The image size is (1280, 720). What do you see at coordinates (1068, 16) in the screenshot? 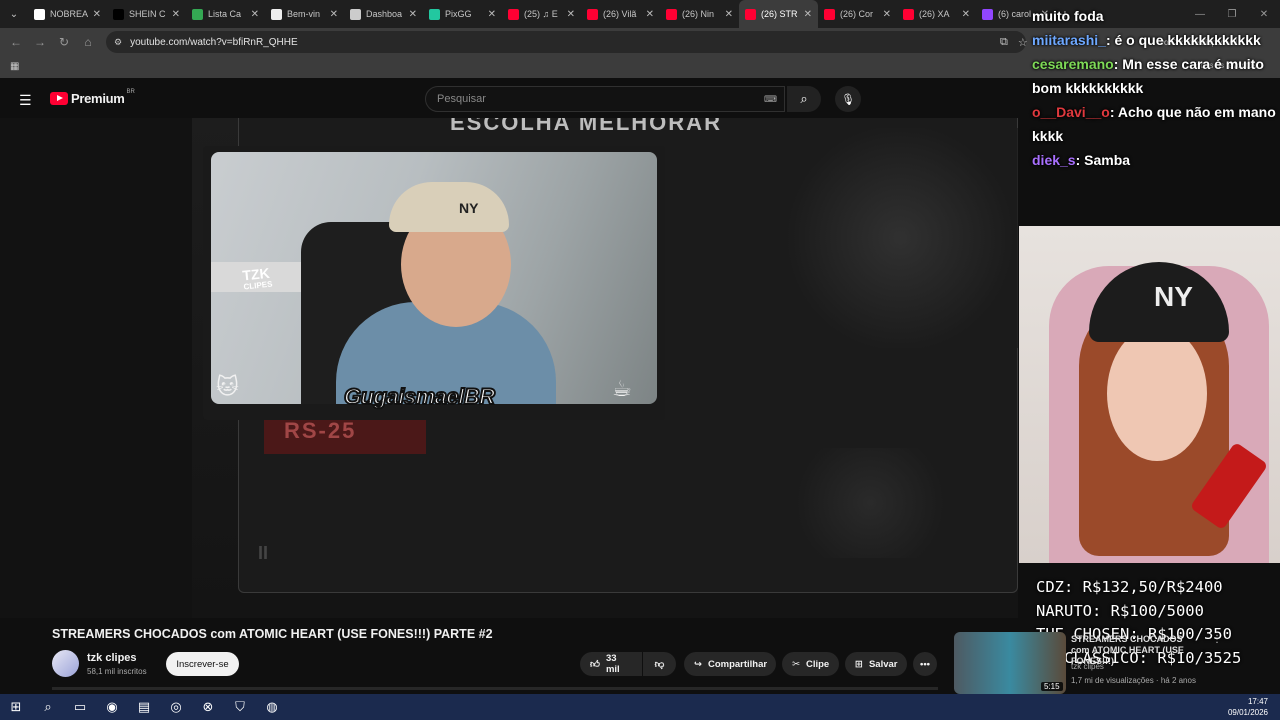
I see `chat-text: muito foda` at bounding box center [1068, 16].